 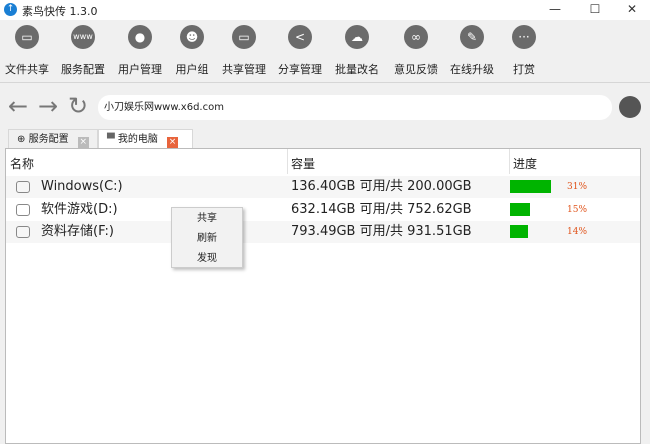 What do you see at coordinates (357, 69) in the screenshot?
I see `toolbar-label: 批量改名` at bounding box center [357, 69].